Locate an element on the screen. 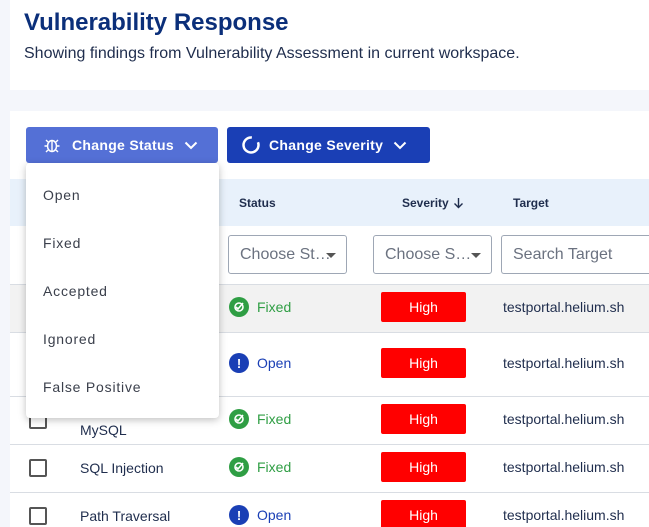  column-header-status: Status is located at coordinates (257, 203).